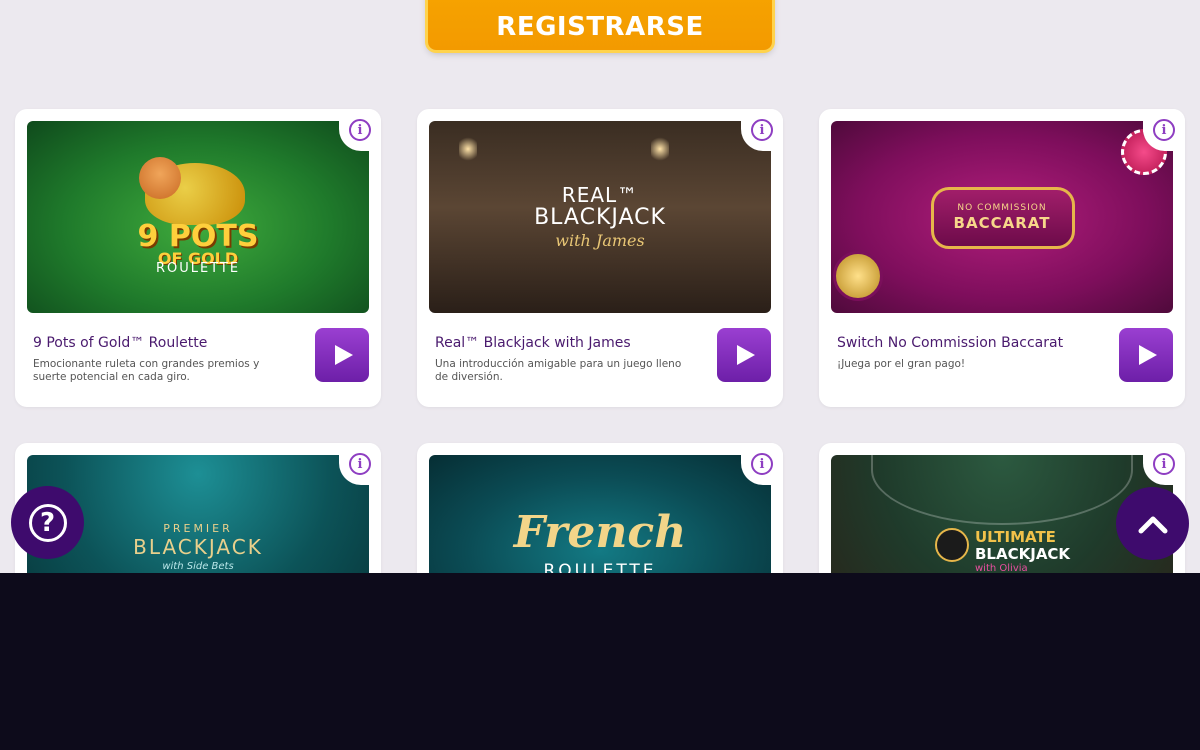  Describe the element at coordinates (950, 343) in the screenshot. I see `game-title: Switch No Commission Baccarat` at that location.